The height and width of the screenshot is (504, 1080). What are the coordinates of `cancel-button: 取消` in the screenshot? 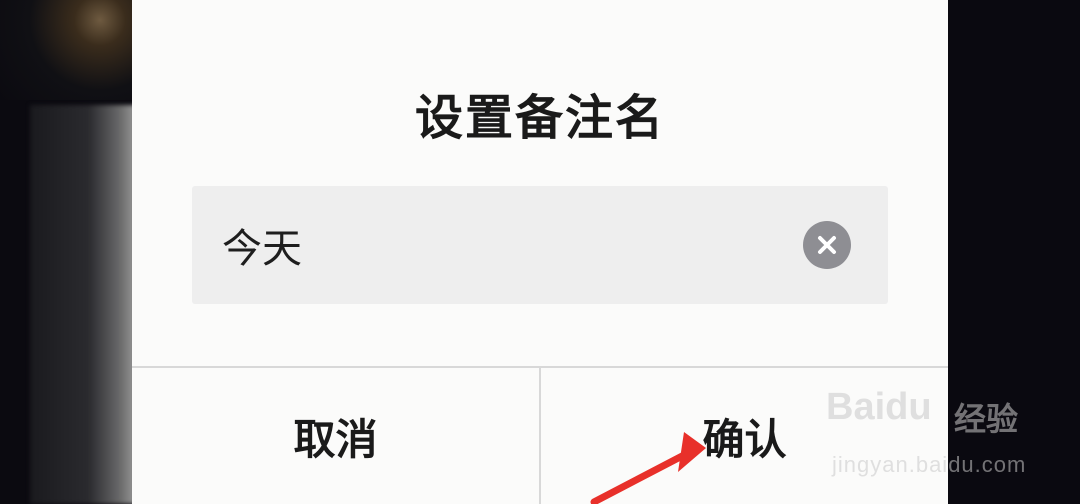 It's located at (335, 436).